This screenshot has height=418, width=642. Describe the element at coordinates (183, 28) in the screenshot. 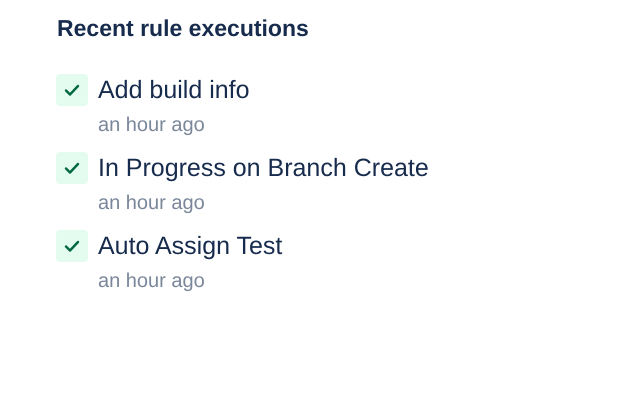

I see `section-heading: Recent rule executions` at that location.